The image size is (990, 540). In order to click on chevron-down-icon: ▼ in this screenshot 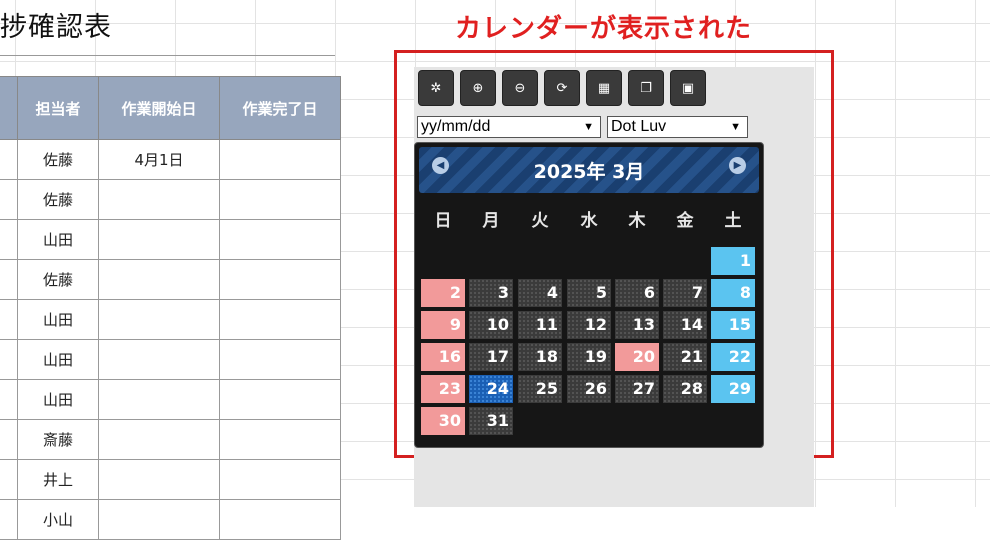, I will do `click(588, 127)`.